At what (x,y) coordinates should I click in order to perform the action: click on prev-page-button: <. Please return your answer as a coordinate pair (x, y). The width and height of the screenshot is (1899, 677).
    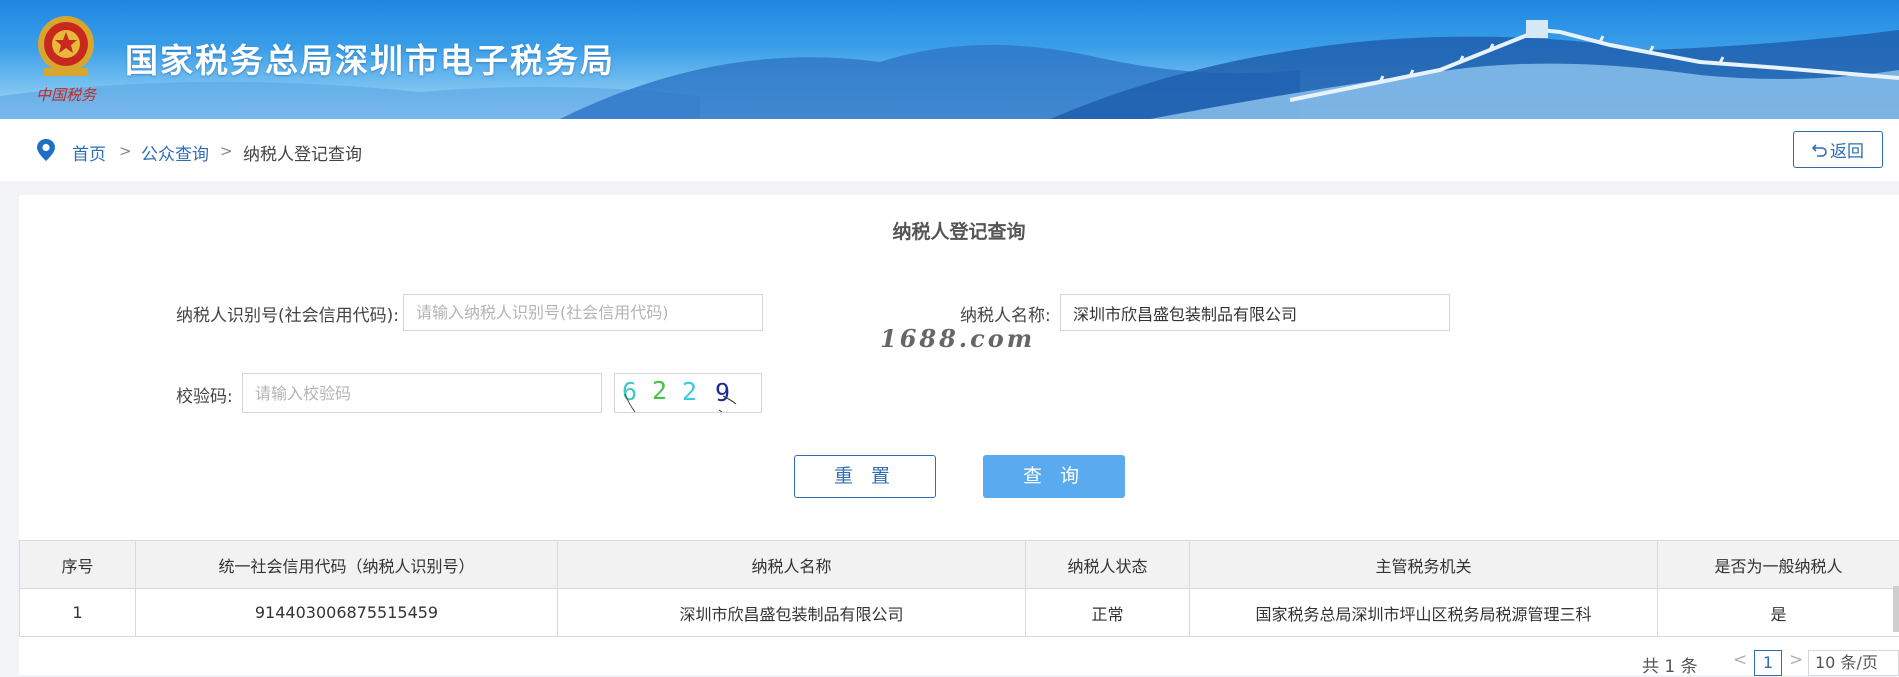
    Looking at the image, I should click on (1740, 660).